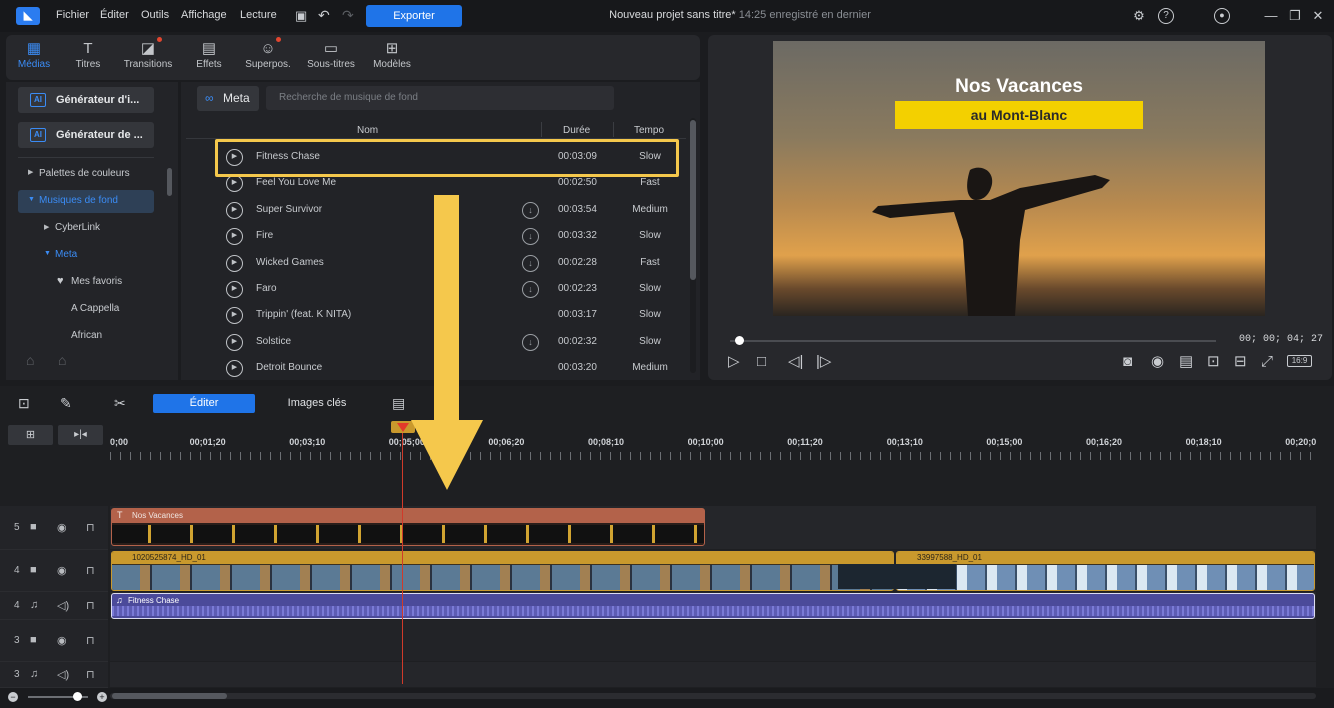 The image size is (1334, 708). Describe the element at coordinates (1240, 362) in the screenshot. I see `dual-preview-icon: ⊟` at that location.